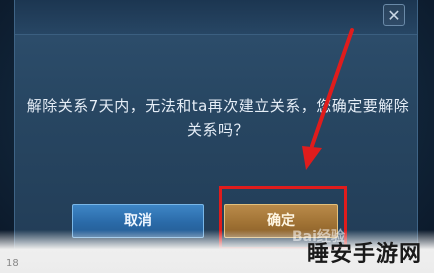 This screenshot has height=273, width=434. Describe the element at coordinates (12, 263) in the screenshot. I see `corner-watermark: 18` at that location.